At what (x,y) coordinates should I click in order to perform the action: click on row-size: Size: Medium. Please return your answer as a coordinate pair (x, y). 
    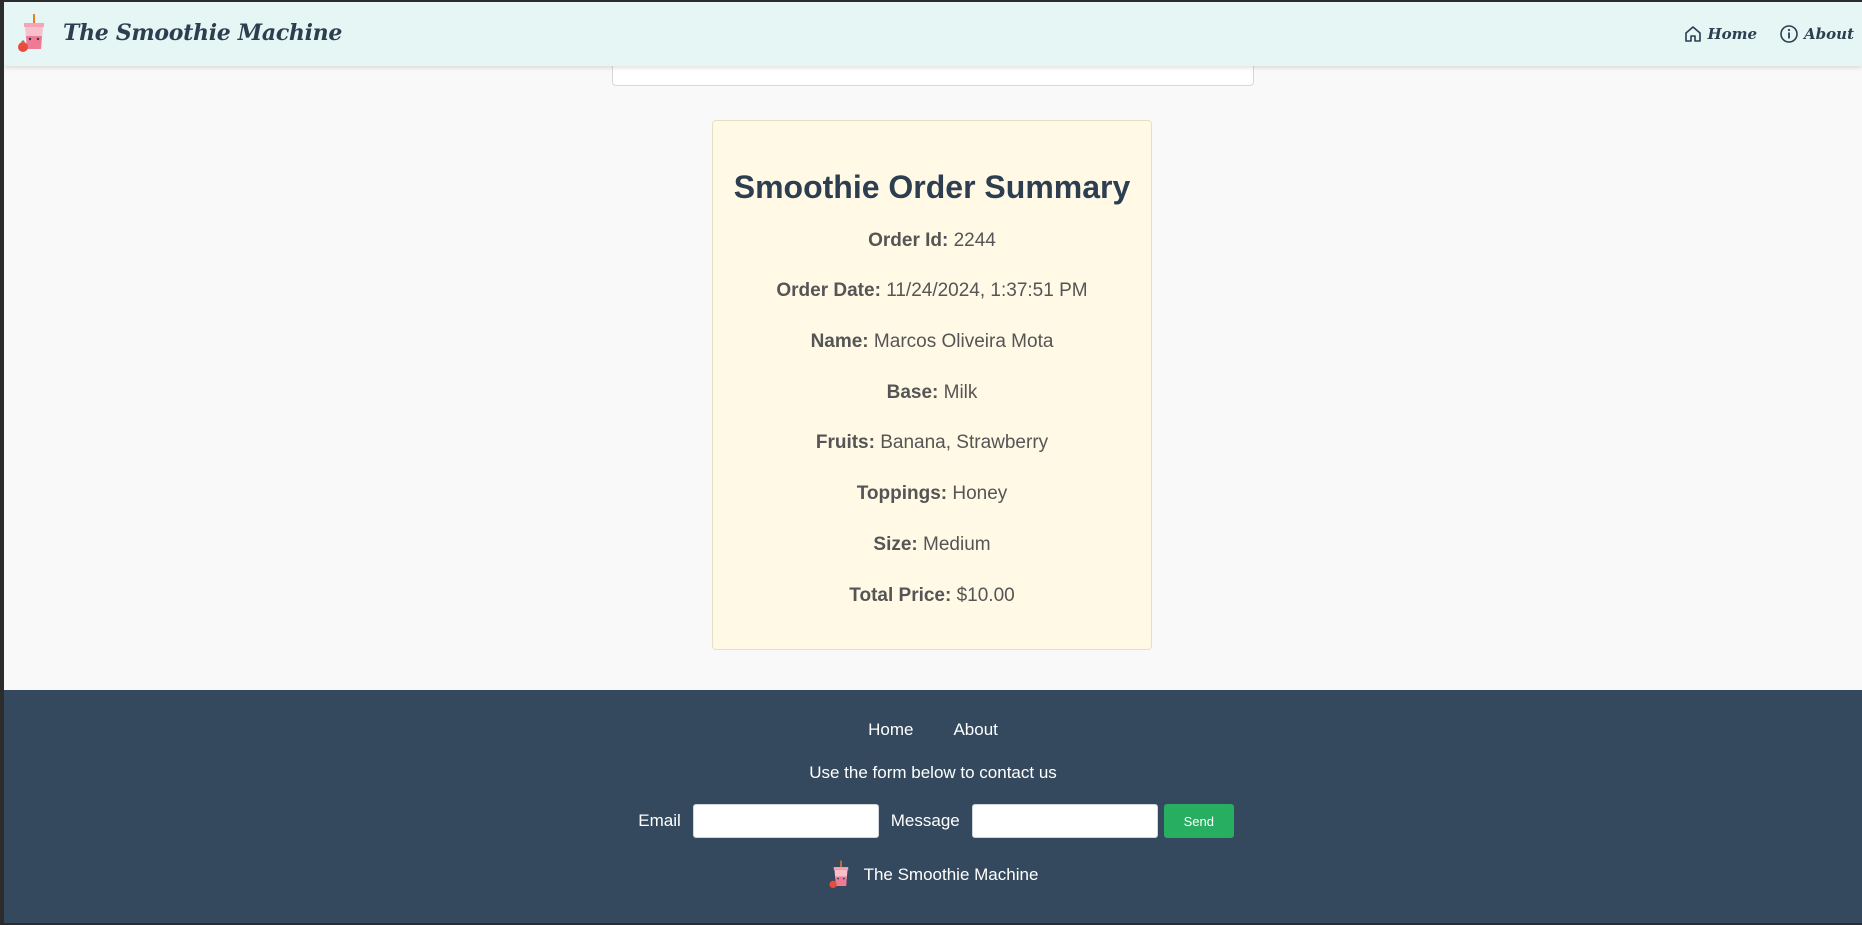
    Looking at the image, I should click on (932, 545).